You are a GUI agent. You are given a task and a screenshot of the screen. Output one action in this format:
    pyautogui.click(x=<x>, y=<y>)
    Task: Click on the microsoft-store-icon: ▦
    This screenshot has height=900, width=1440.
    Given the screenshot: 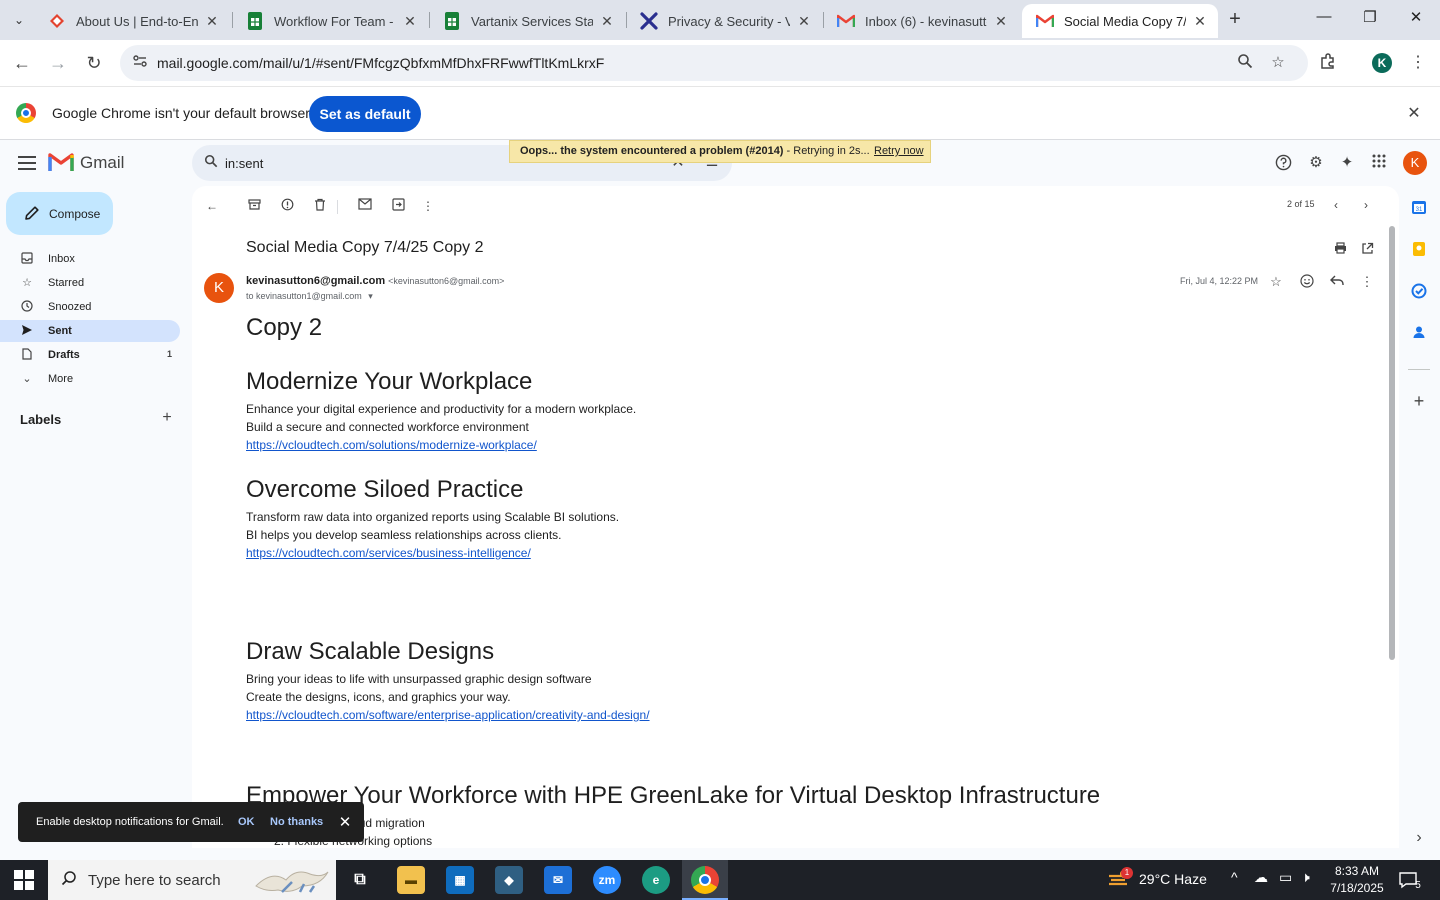 What is the action you would take?
    pyautogui.click(x=460, y=880)
    